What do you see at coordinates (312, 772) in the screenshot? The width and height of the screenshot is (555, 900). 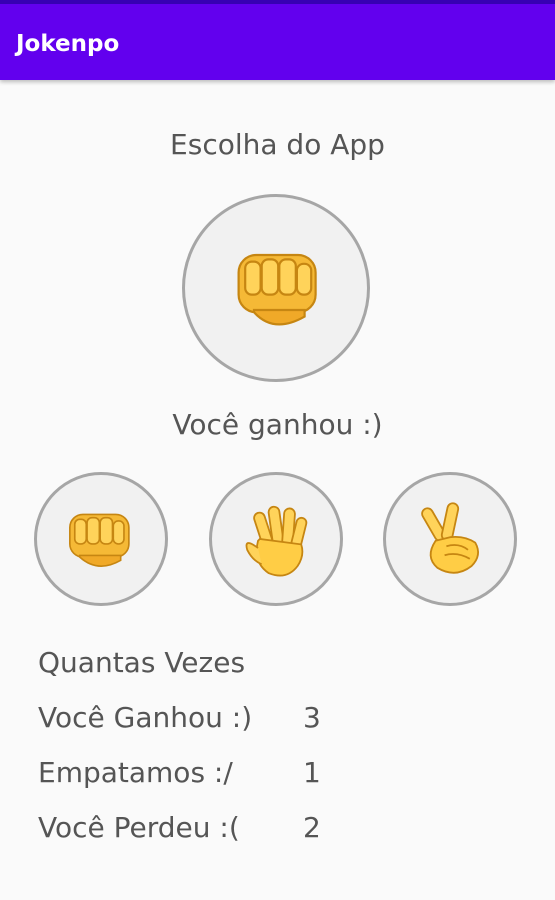 I see `stats-value-ties: 1` at bounding box center [312, 772].